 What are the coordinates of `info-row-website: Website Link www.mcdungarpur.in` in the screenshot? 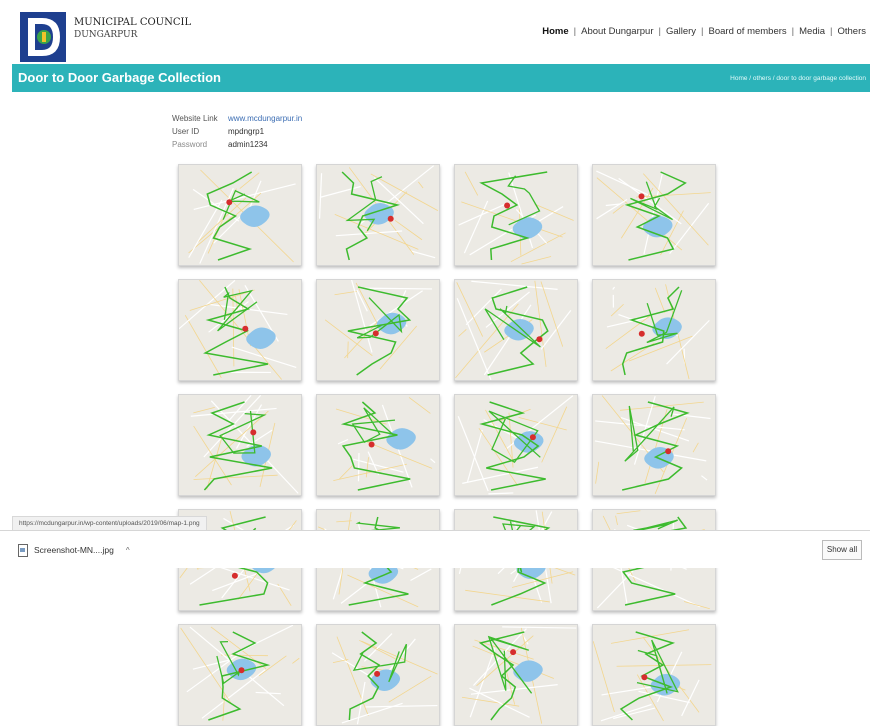 It's located at (237, 118).